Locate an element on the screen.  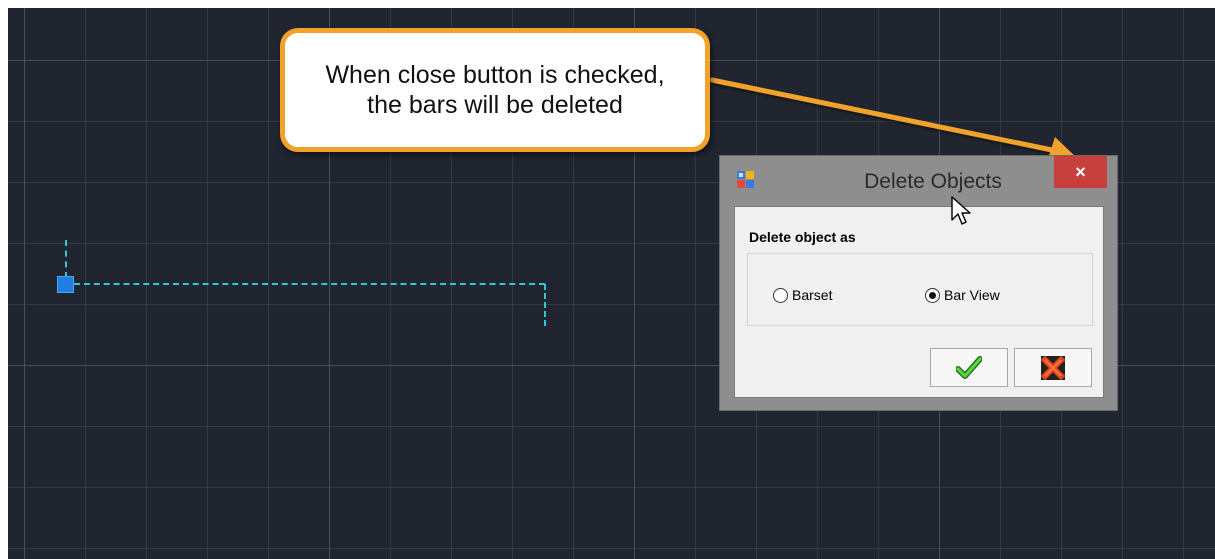
radio-bar-view: Bar View is located at coordinates (962, 295).